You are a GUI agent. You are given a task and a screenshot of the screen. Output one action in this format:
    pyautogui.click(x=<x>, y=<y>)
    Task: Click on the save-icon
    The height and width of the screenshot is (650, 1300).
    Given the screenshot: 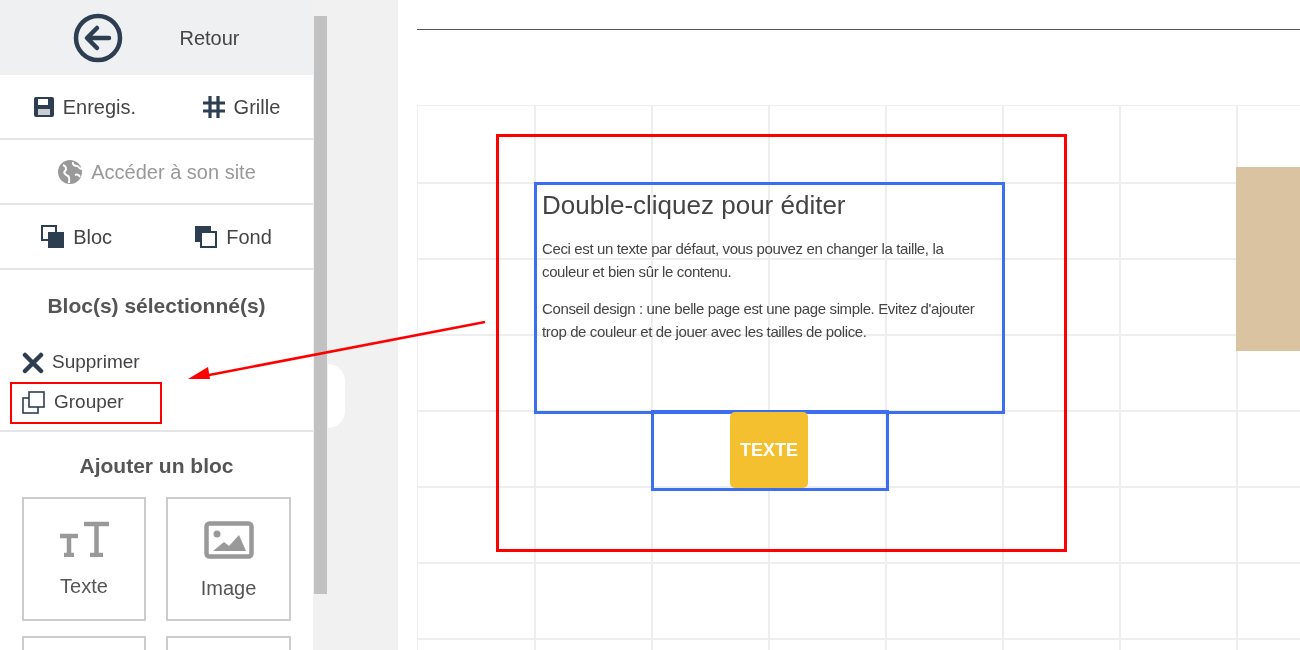 What is the action you would take?
    pyautogui.click(x=43, y=106)
    